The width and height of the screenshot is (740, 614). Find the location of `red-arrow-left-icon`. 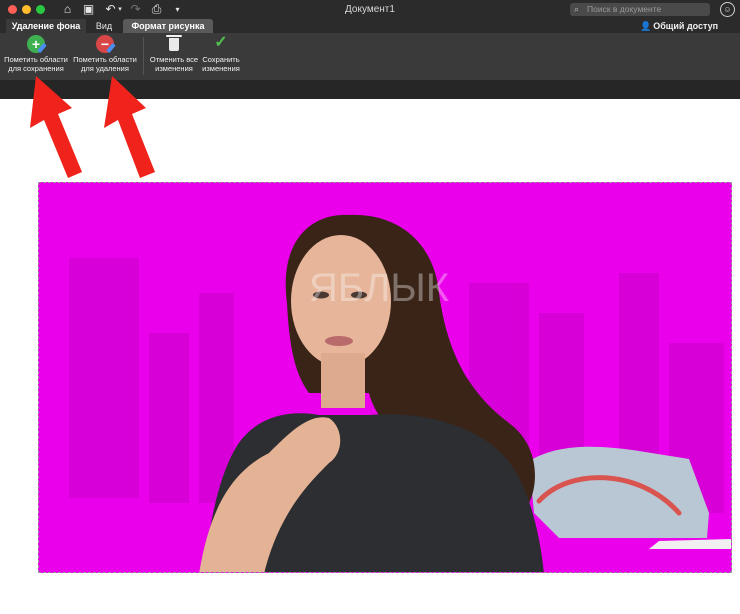

red-arrow-left-icon is located at coordinates (56, 127).